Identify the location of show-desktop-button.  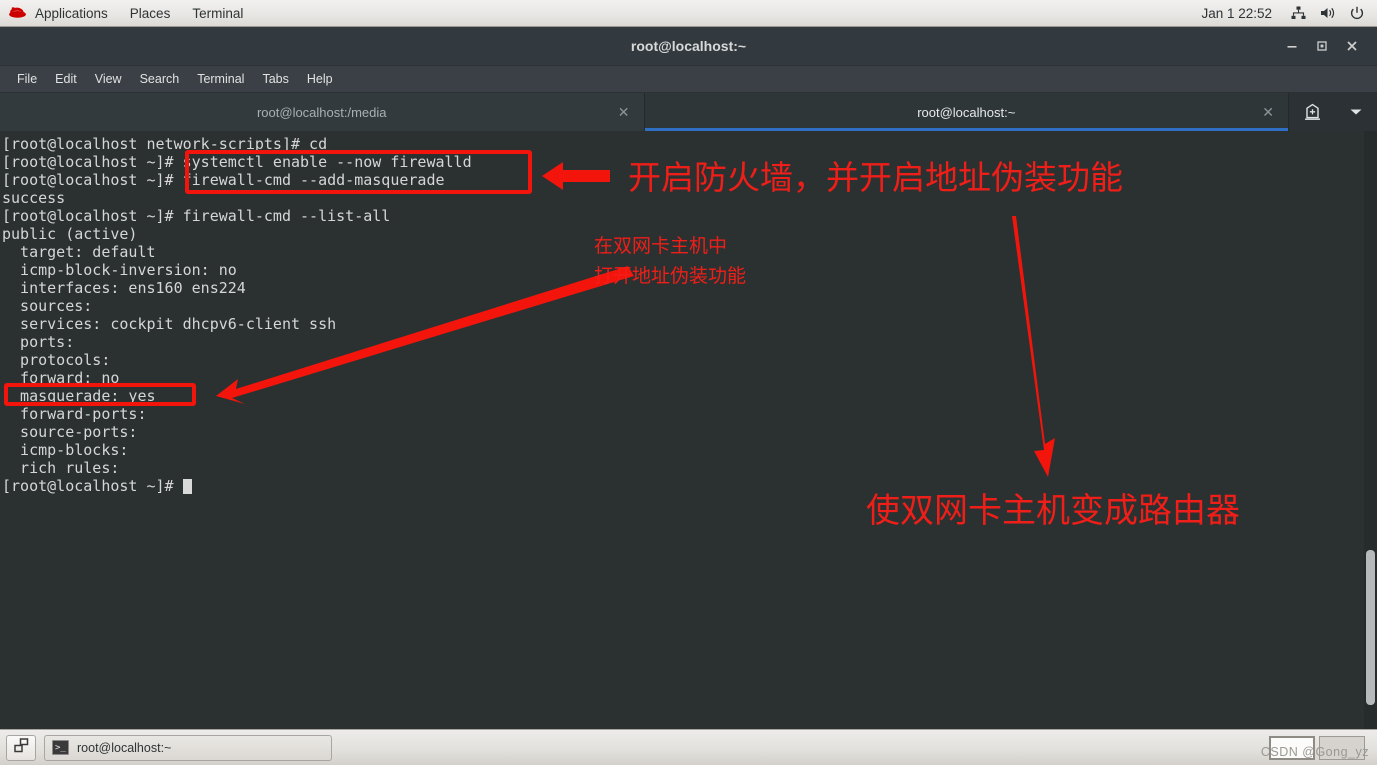
(21, 747).